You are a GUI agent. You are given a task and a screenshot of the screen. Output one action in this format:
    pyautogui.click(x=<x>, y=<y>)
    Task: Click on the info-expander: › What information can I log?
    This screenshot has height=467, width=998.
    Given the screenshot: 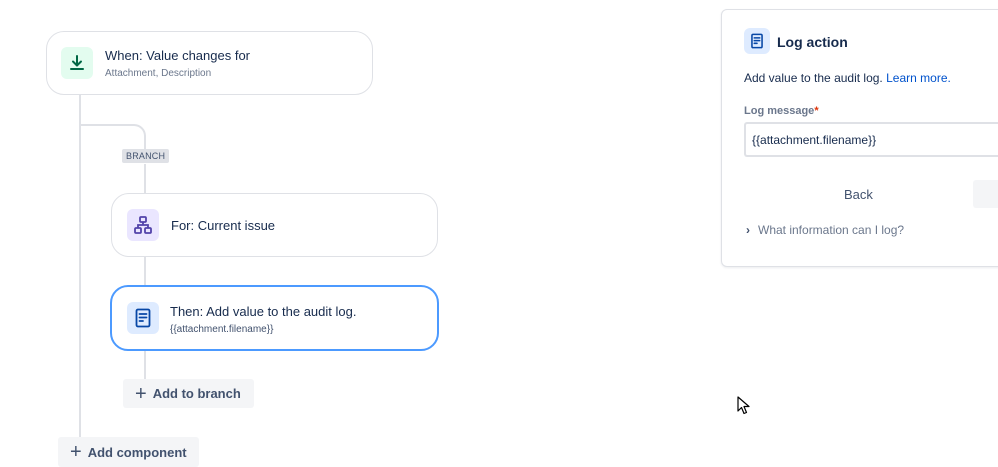 What is the action you would take?
    pyautogui.click(x=825, y=230)
    